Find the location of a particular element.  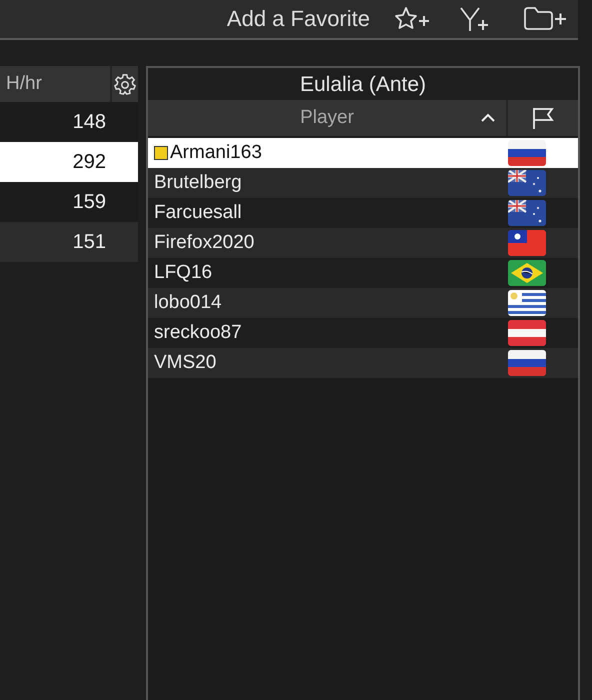

table-cell: 292 is located at coordinates (89, 162).